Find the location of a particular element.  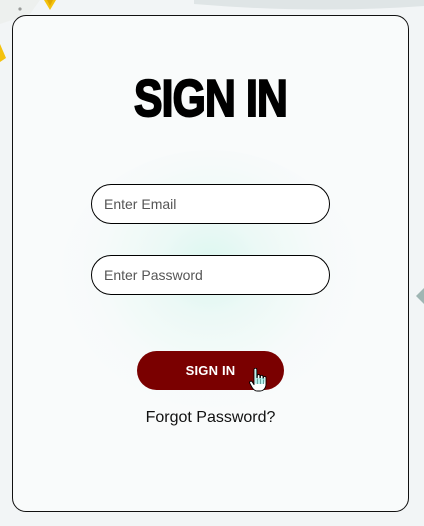

forgot-password-link: Forgot Password? is located at coordinates (210, 418).